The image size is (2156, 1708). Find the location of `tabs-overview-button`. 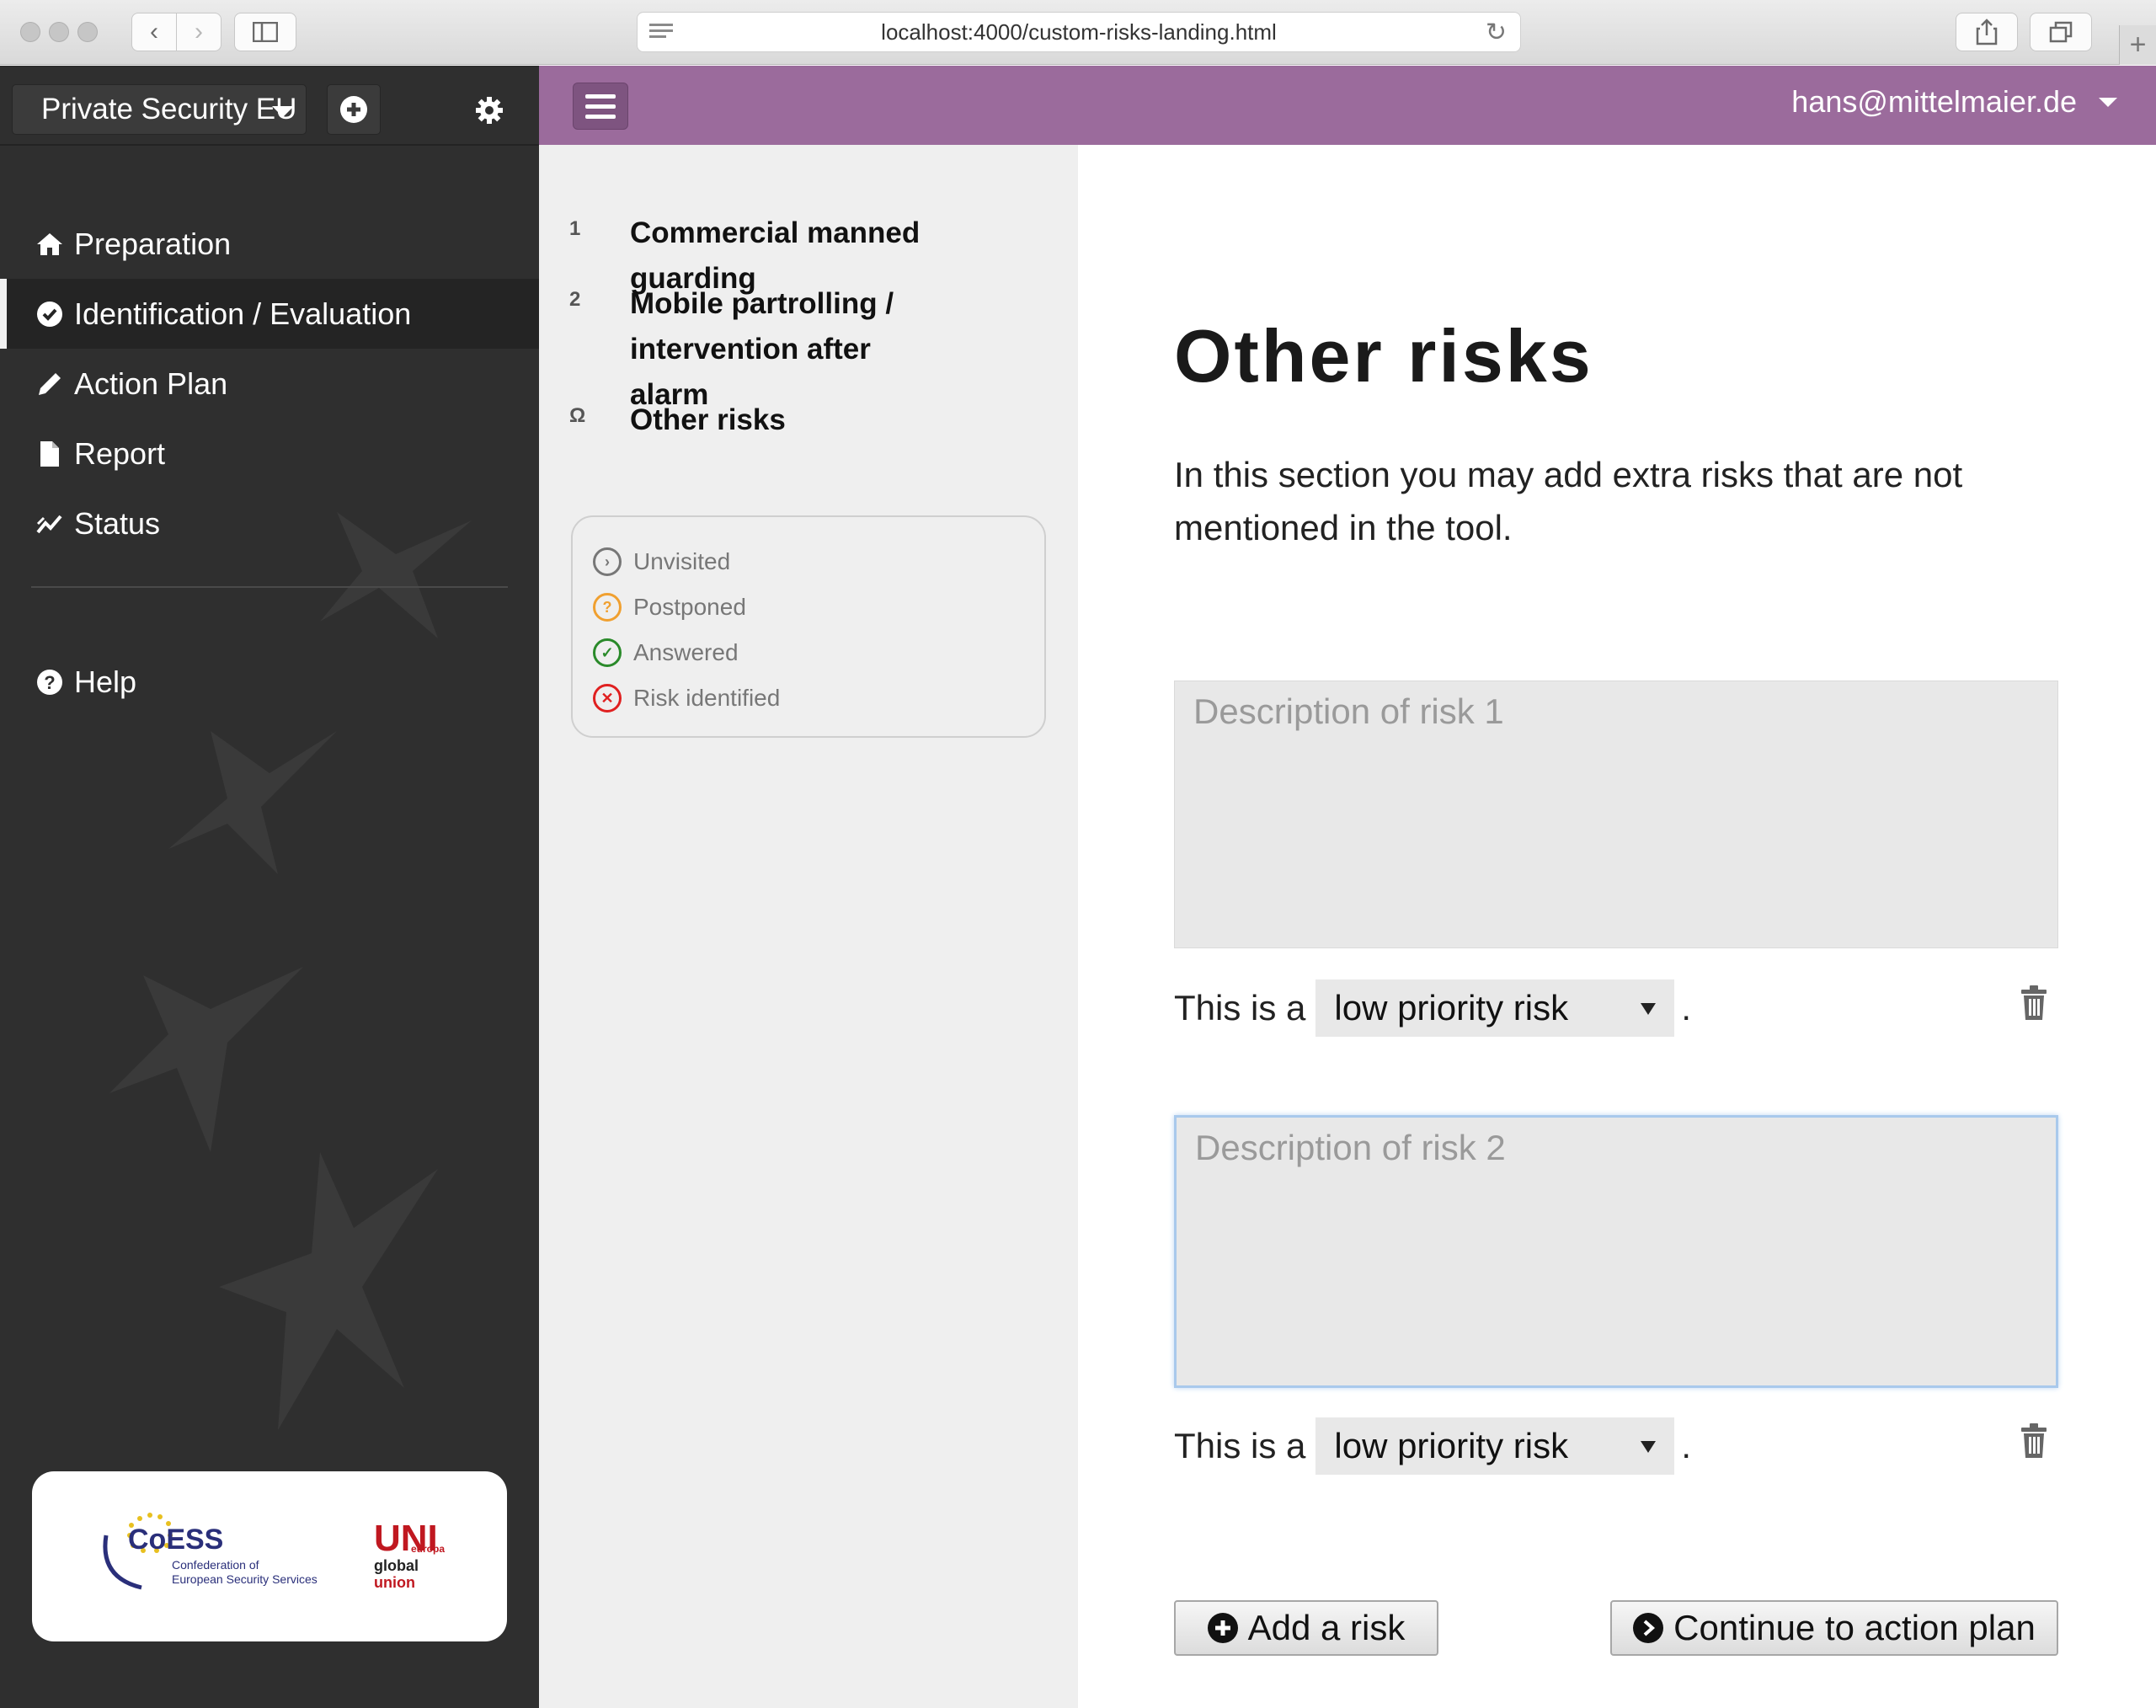

tabs-overview-button is located at coordinates (2061, 32).